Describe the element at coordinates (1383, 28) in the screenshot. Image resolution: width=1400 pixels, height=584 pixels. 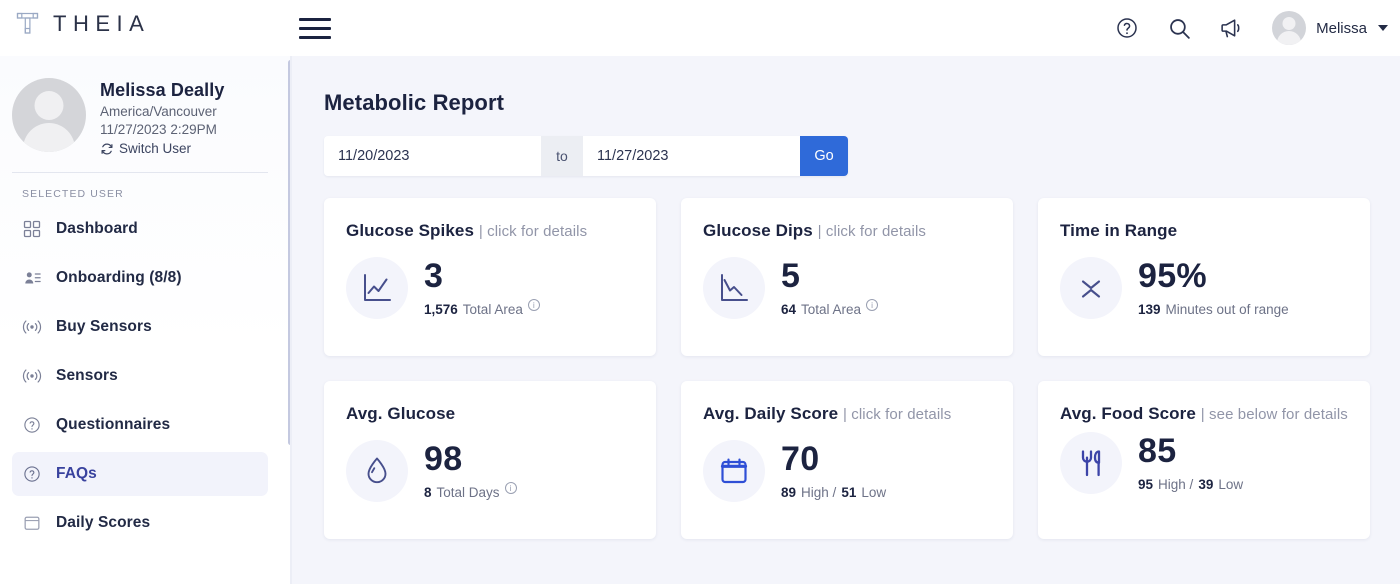
I see `chevron-down-icon` at that location.